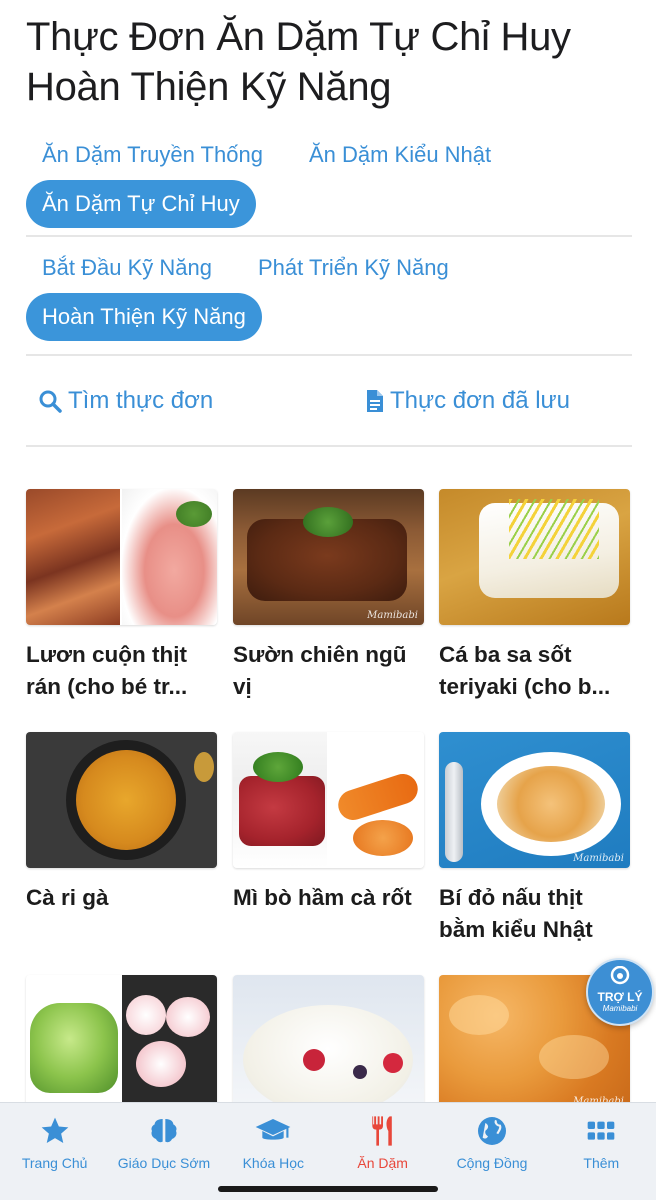 Image resolution: width=656 pixels, height=1200 pixels. Describe the element at coordinates (491, 1131) in the screenshot. I see `globe-icon` at that location.